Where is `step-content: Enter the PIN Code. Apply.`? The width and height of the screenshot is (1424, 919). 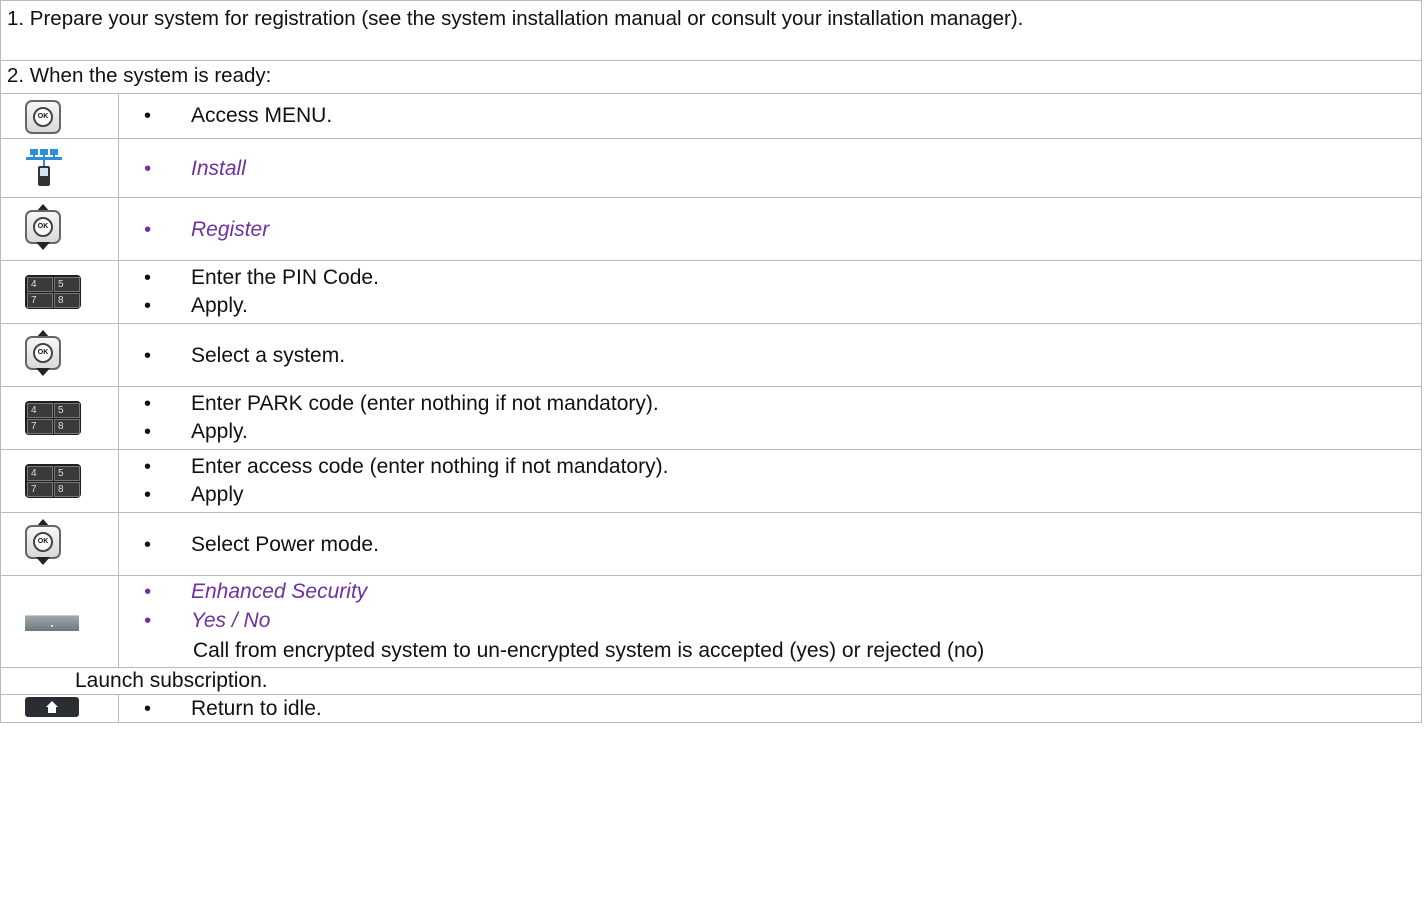 step-content: Enter the PIN Code. Apply. is located at coordinates (261, 292).